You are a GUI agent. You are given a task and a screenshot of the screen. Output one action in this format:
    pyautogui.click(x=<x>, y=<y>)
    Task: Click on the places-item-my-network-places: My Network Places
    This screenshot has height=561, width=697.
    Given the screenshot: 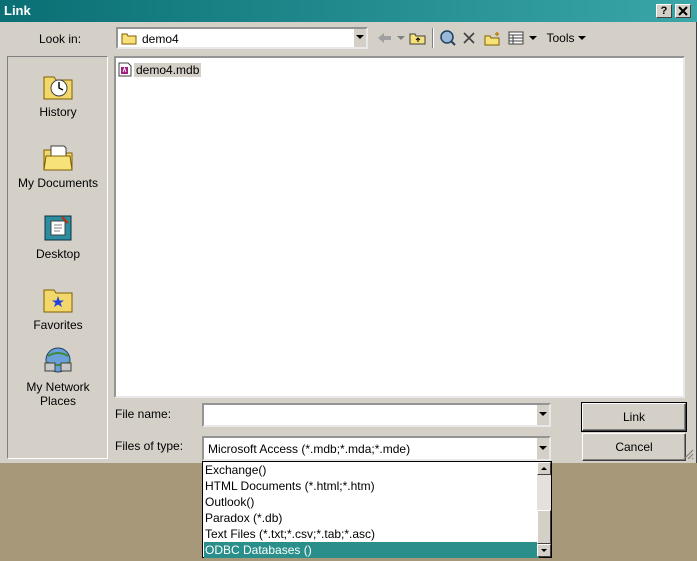 What is the action you would take?
    pyautogui.click(x=58, y=377)
    